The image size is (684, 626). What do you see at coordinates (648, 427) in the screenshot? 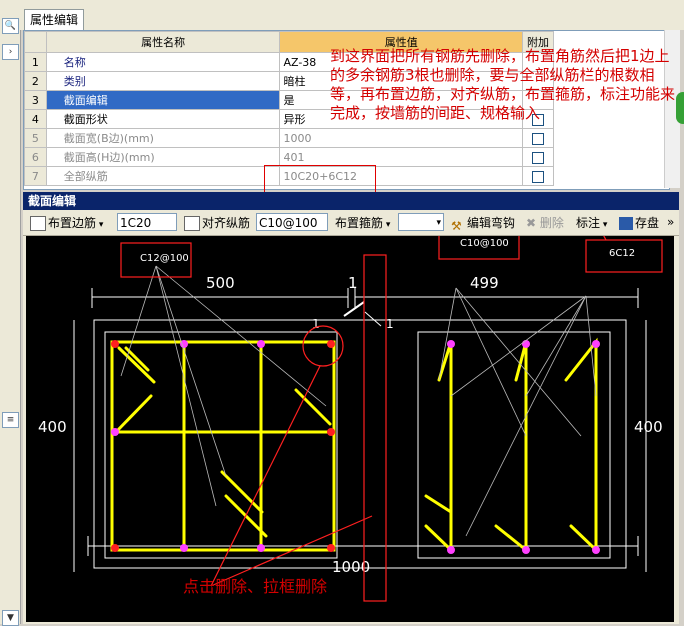
I see `dim-height-right: 400` at bounding box center [648, 427].